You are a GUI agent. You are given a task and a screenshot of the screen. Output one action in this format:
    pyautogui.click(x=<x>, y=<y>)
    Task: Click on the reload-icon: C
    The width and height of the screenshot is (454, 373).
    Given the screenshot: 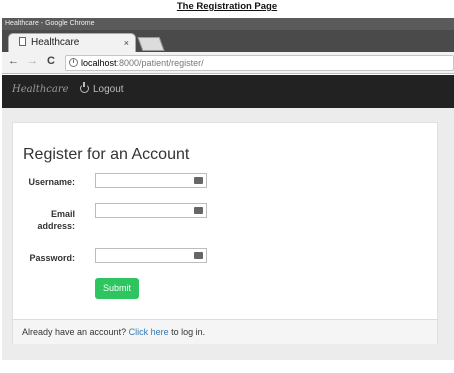 What is the action you would take?
    pyautogui.click(x=51, y=61)
    